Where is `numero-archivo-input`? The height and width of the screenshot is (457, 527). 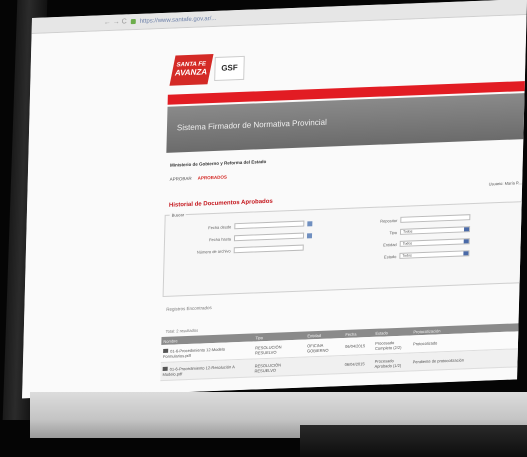 numero-archivo-input is located at coordinates (268, 249).